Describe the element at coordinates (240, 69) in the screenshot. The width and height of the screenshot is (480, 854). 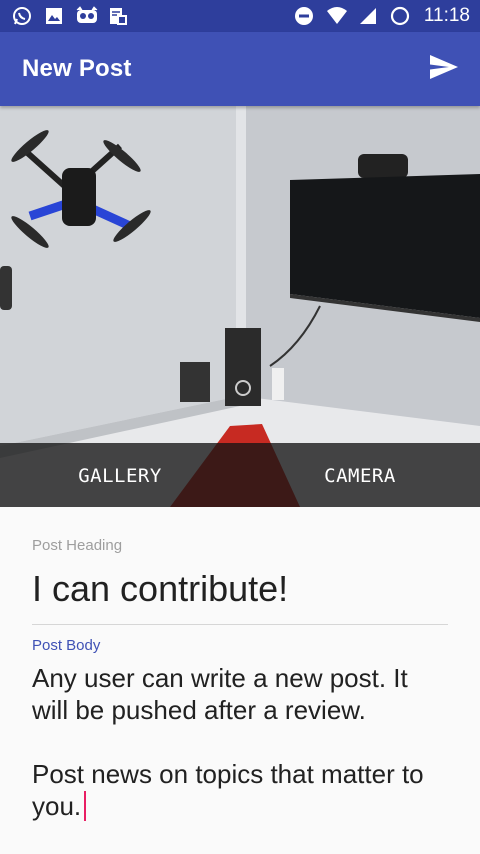
I see `app-bar: New Post` at that location.